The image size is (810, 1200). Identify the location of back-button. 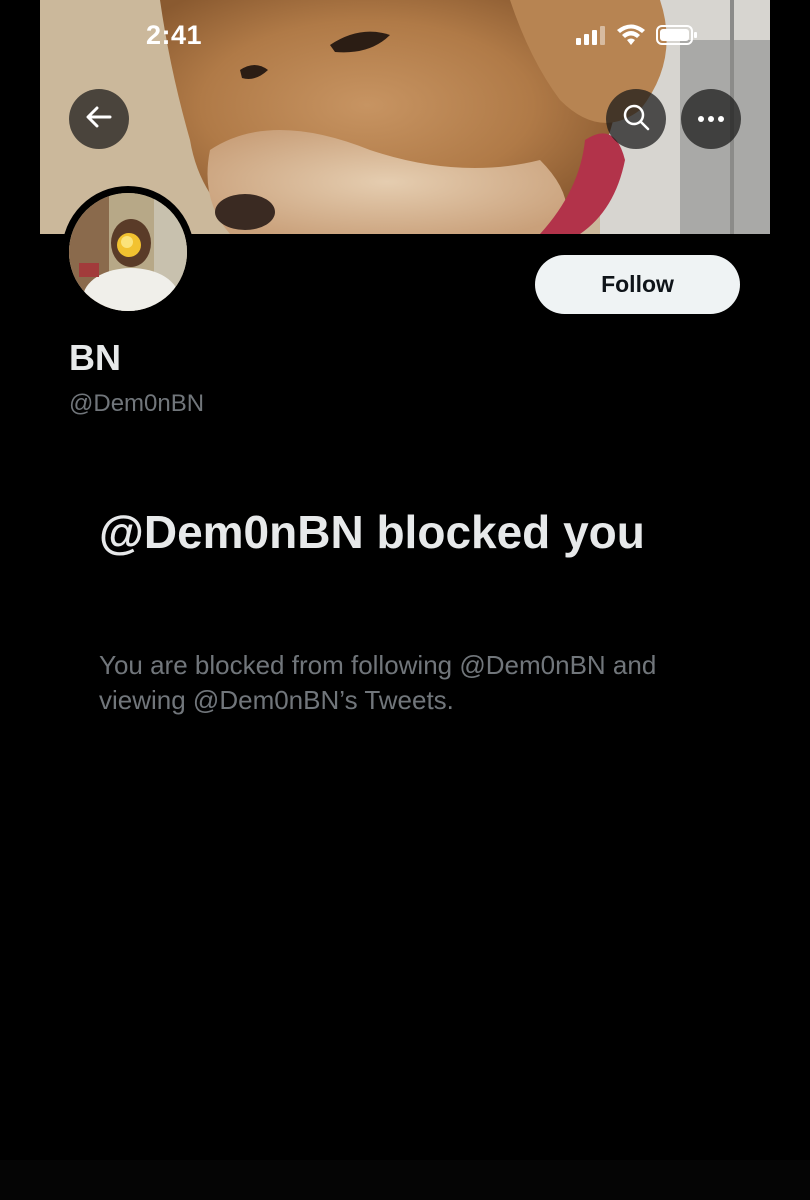
(99, 119).